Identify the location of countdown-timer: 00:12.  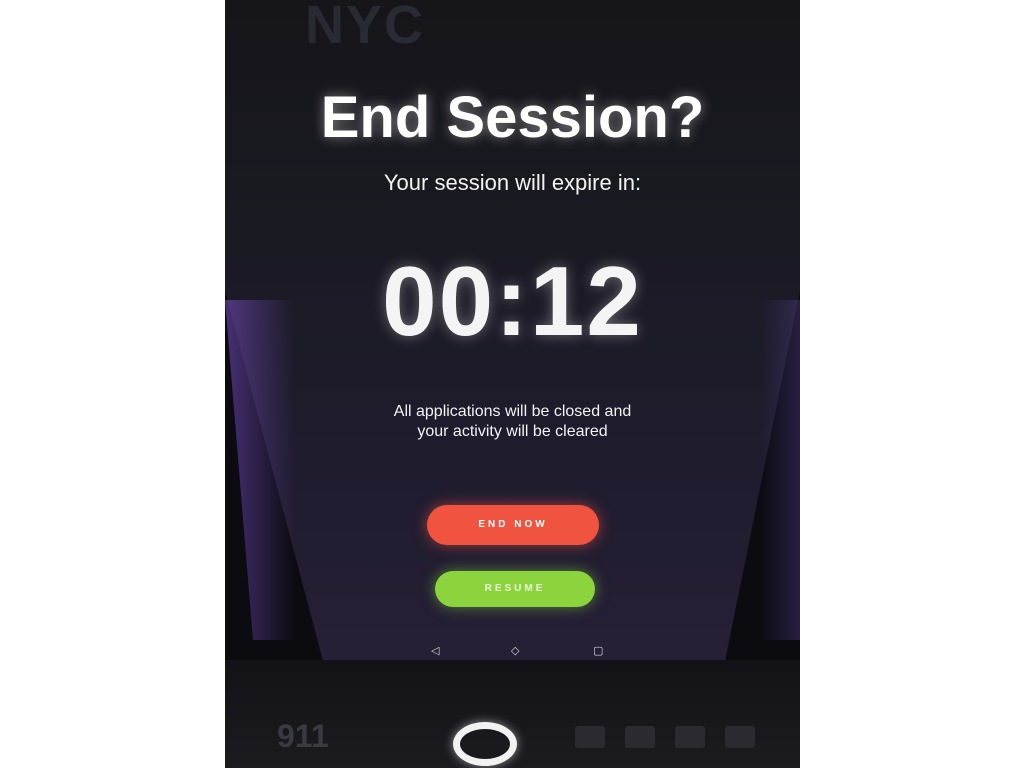
(512, 301).